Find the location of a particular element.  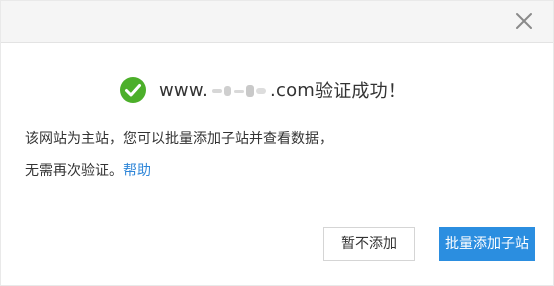

message-text: 该网站为主站，您可以批量添加子站并查看数据， 无需再次验证。帮助 is located at coordinates (179, 155).